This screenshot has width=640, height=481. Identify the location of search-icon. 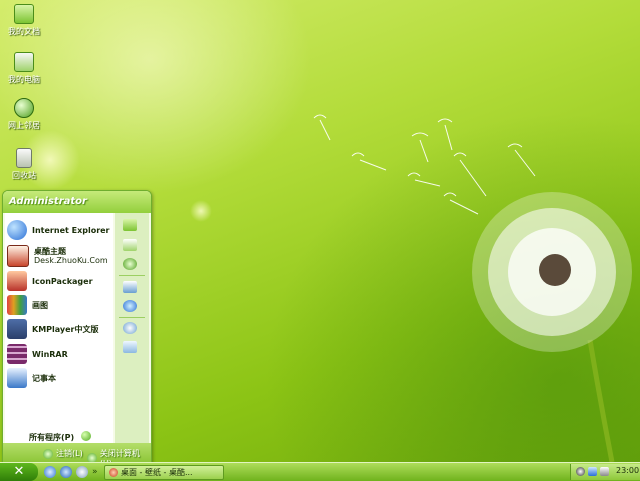
(130, 328).